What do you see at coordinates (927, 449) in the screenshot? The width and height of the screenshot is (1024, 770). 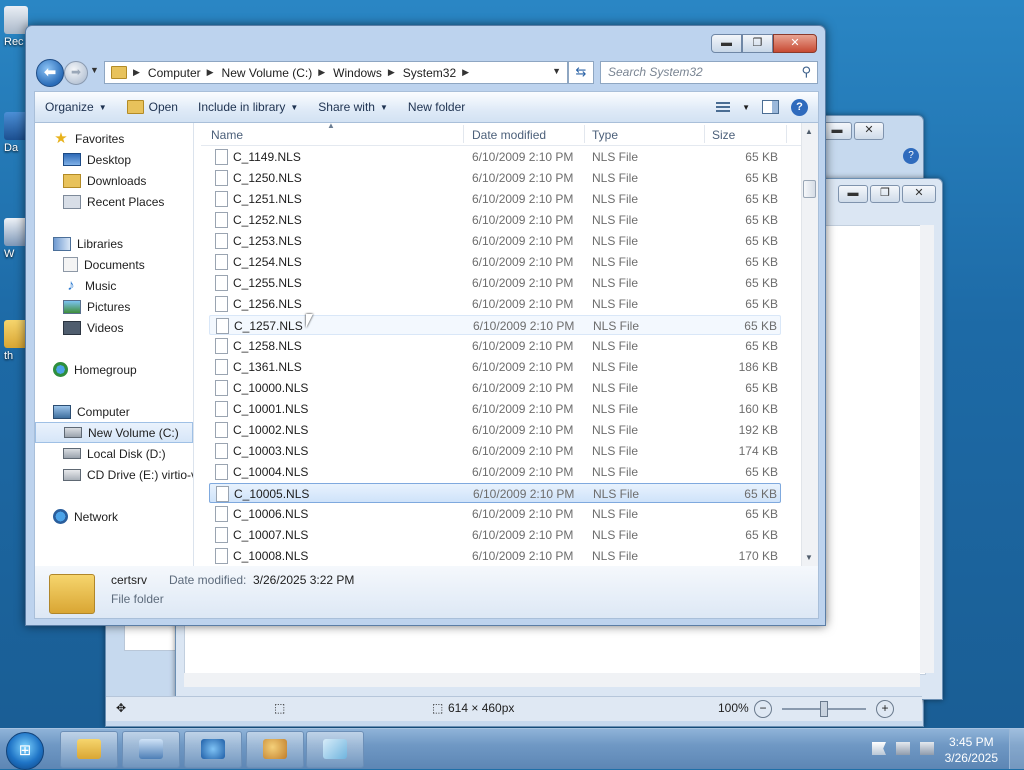 I see `vertical-scrollbar` at bounding box center [927, 449].